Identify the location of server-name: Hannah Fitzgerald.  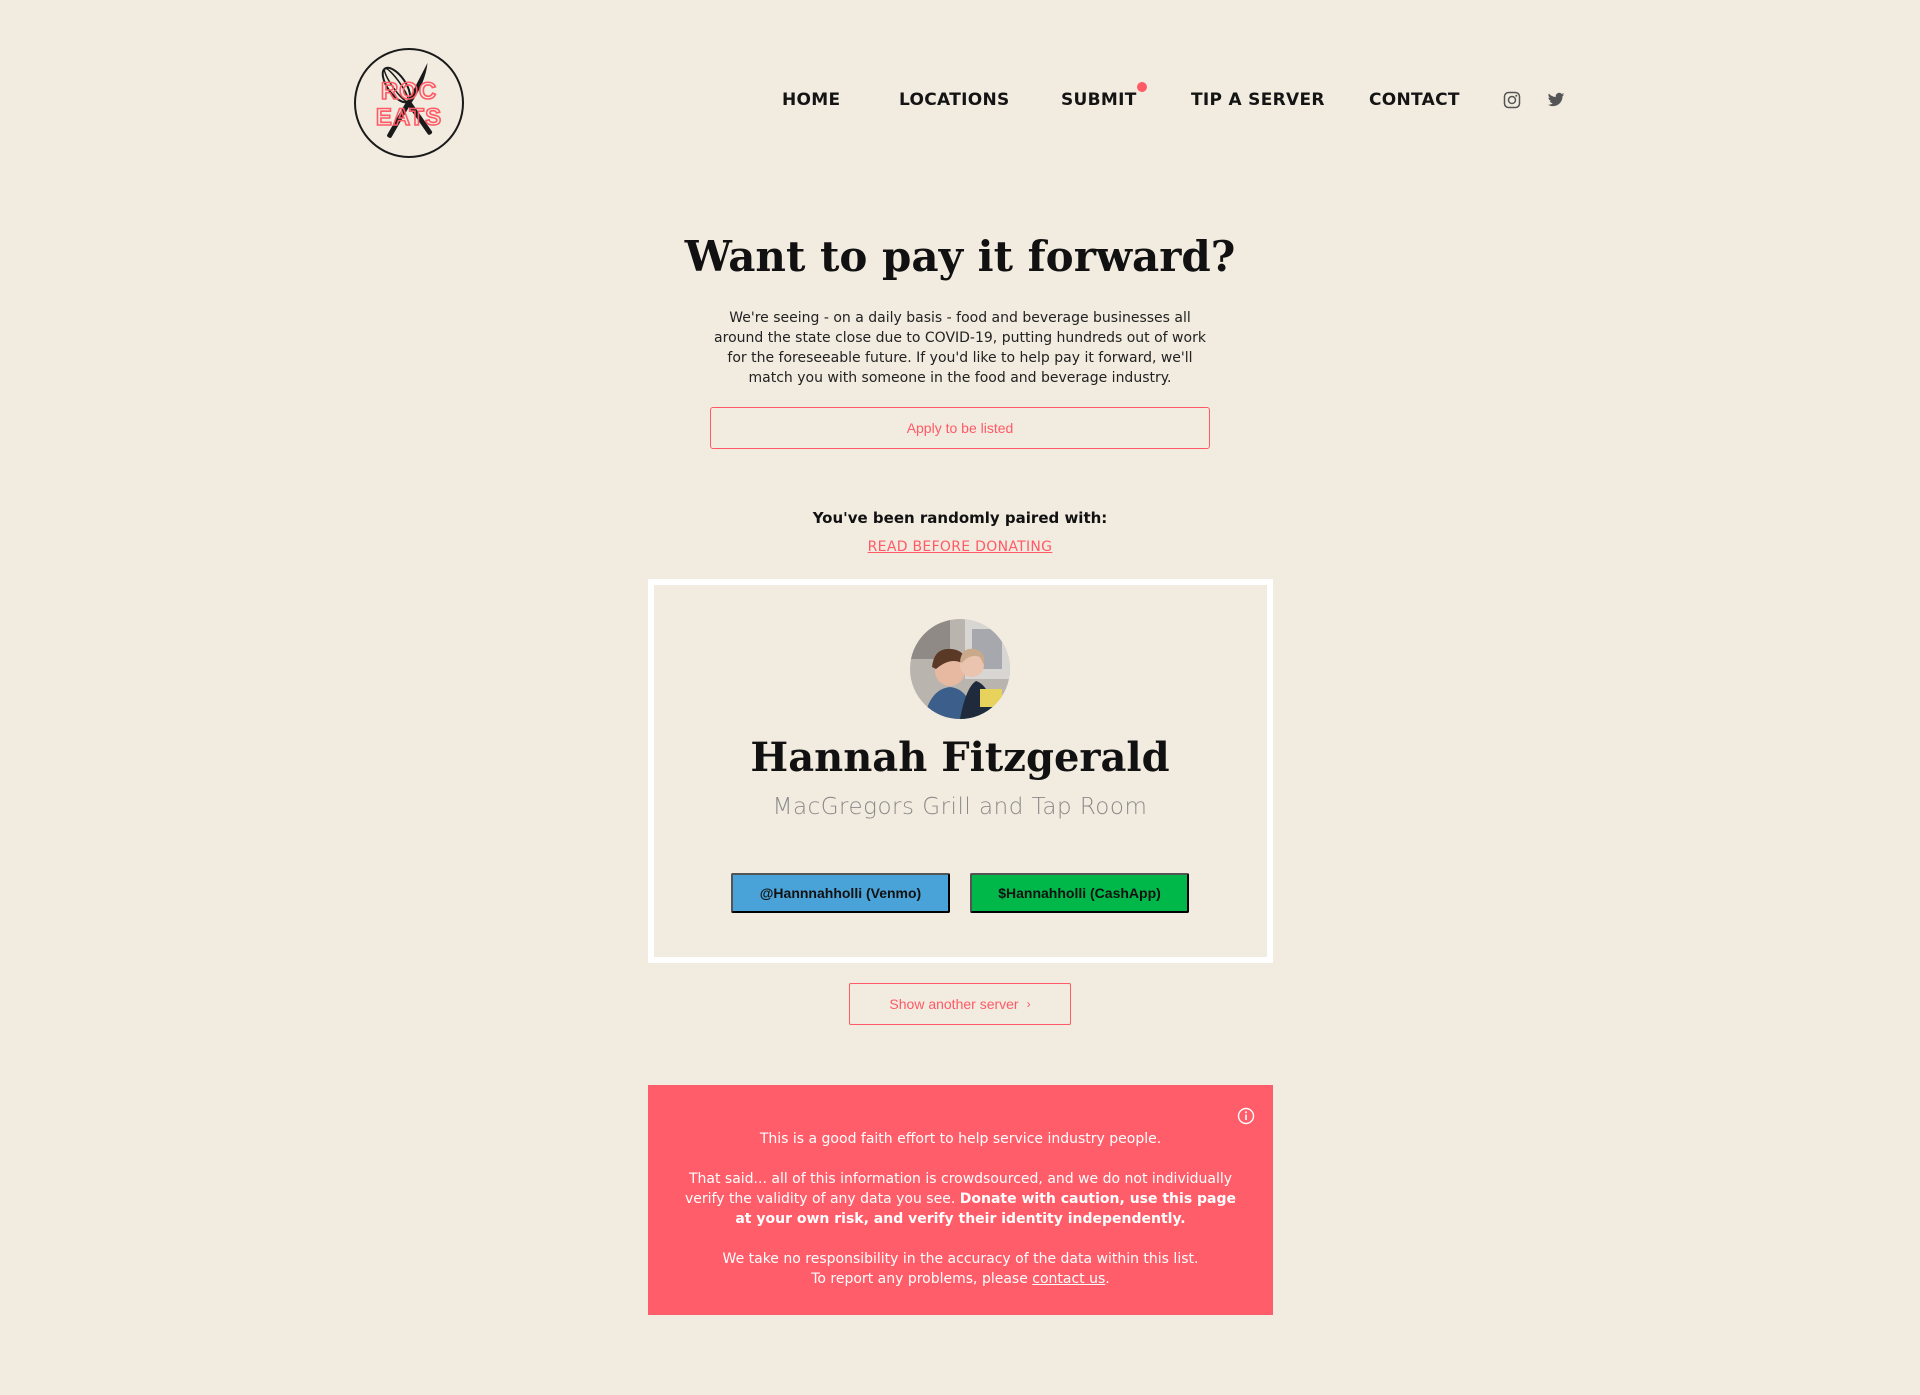
(960, 757).